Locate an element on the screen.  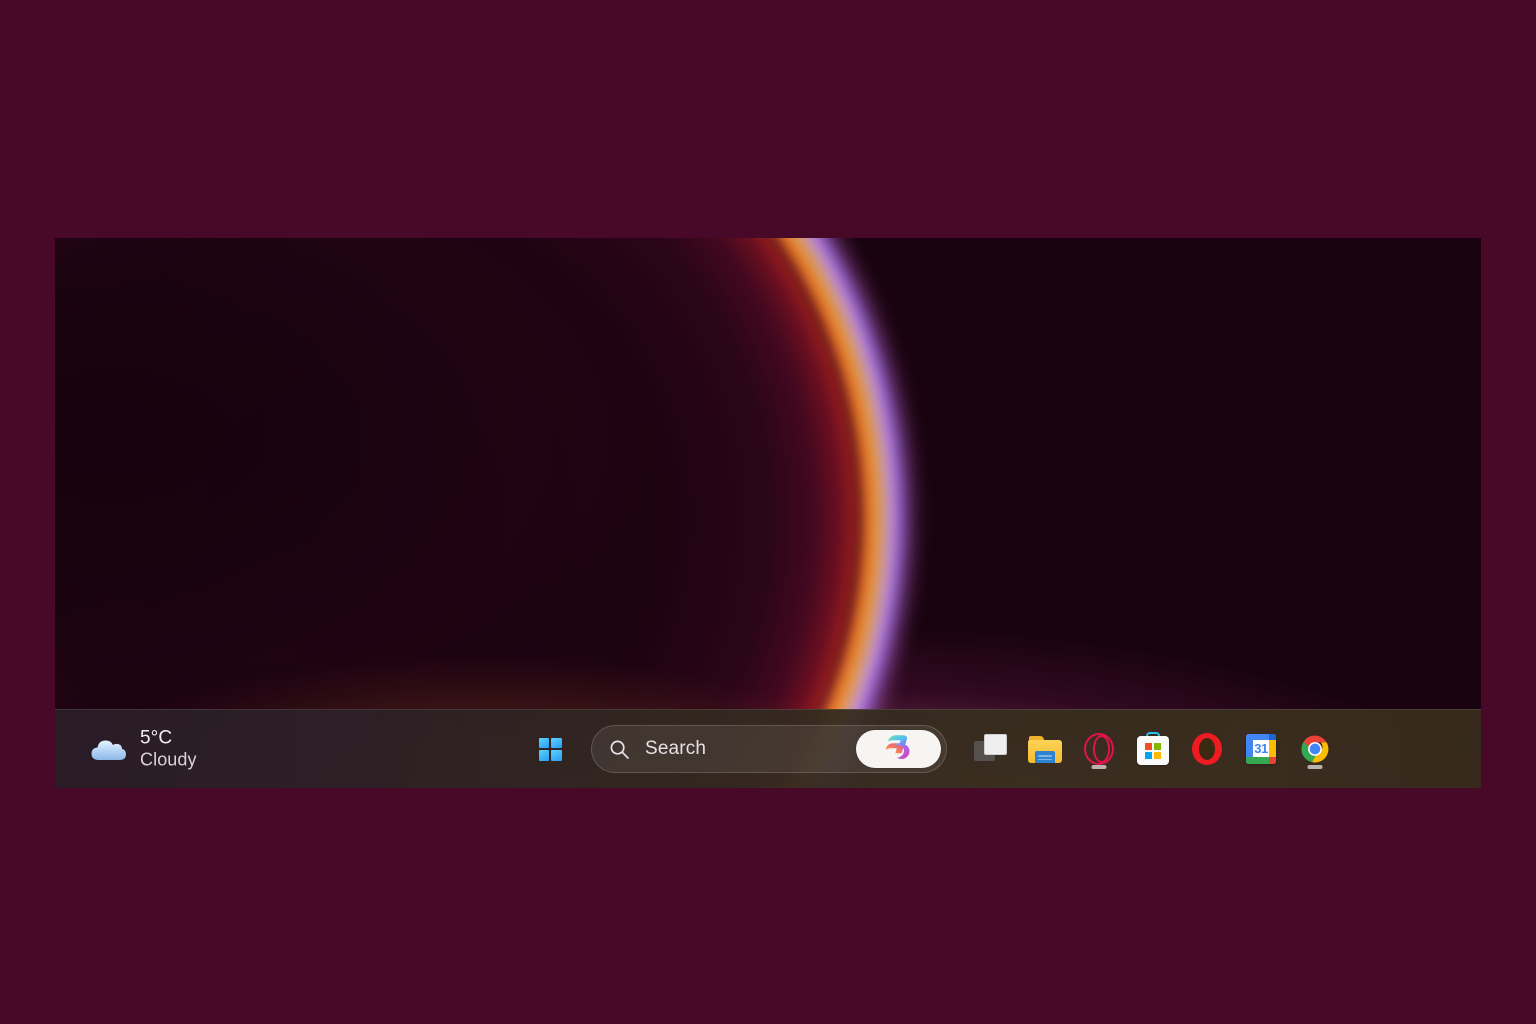
taskbar-app-opera: Opera is located at coordinates (1207, 749).